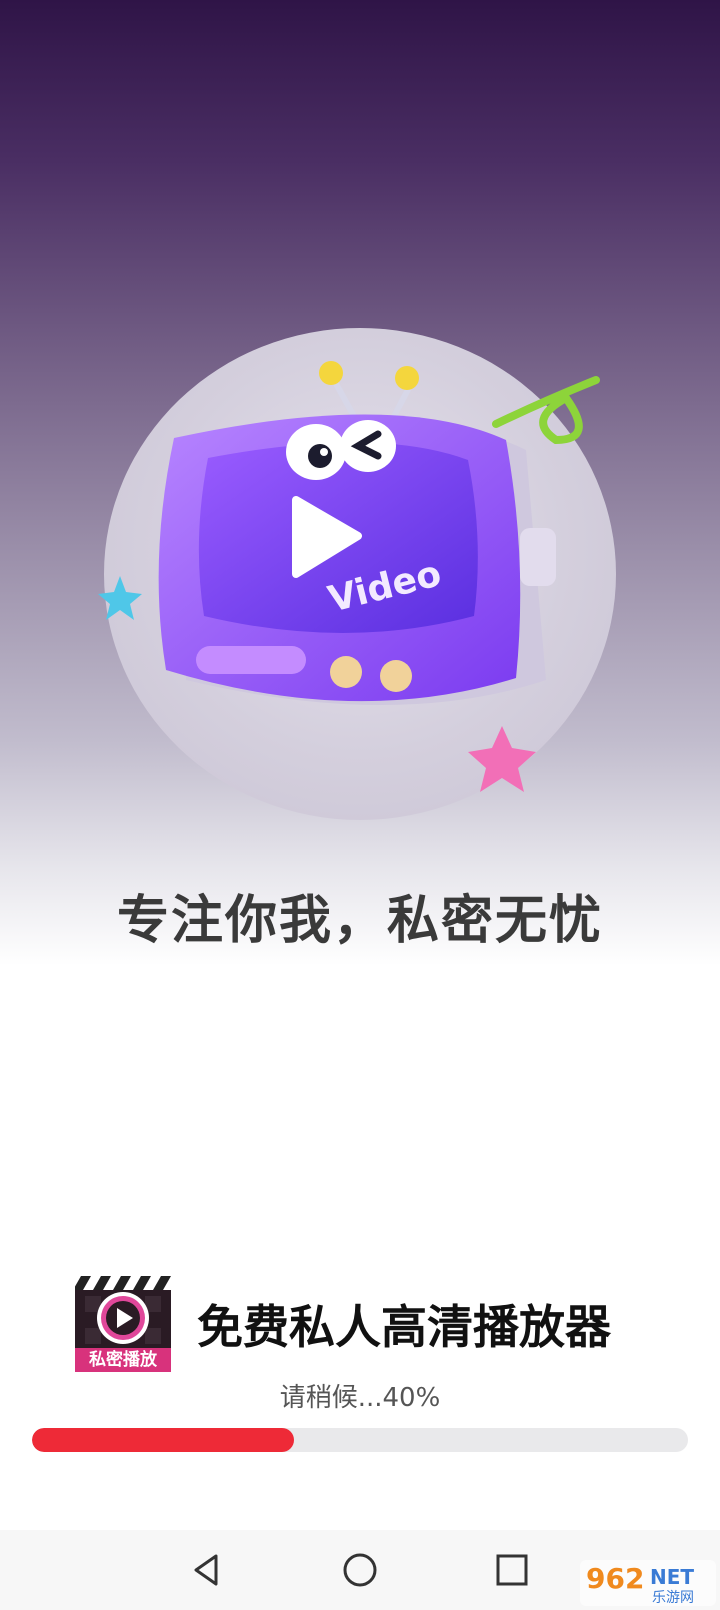  I want to click on brand-row: 私密播放 免费私人高清播放器, so click(375, 1324).